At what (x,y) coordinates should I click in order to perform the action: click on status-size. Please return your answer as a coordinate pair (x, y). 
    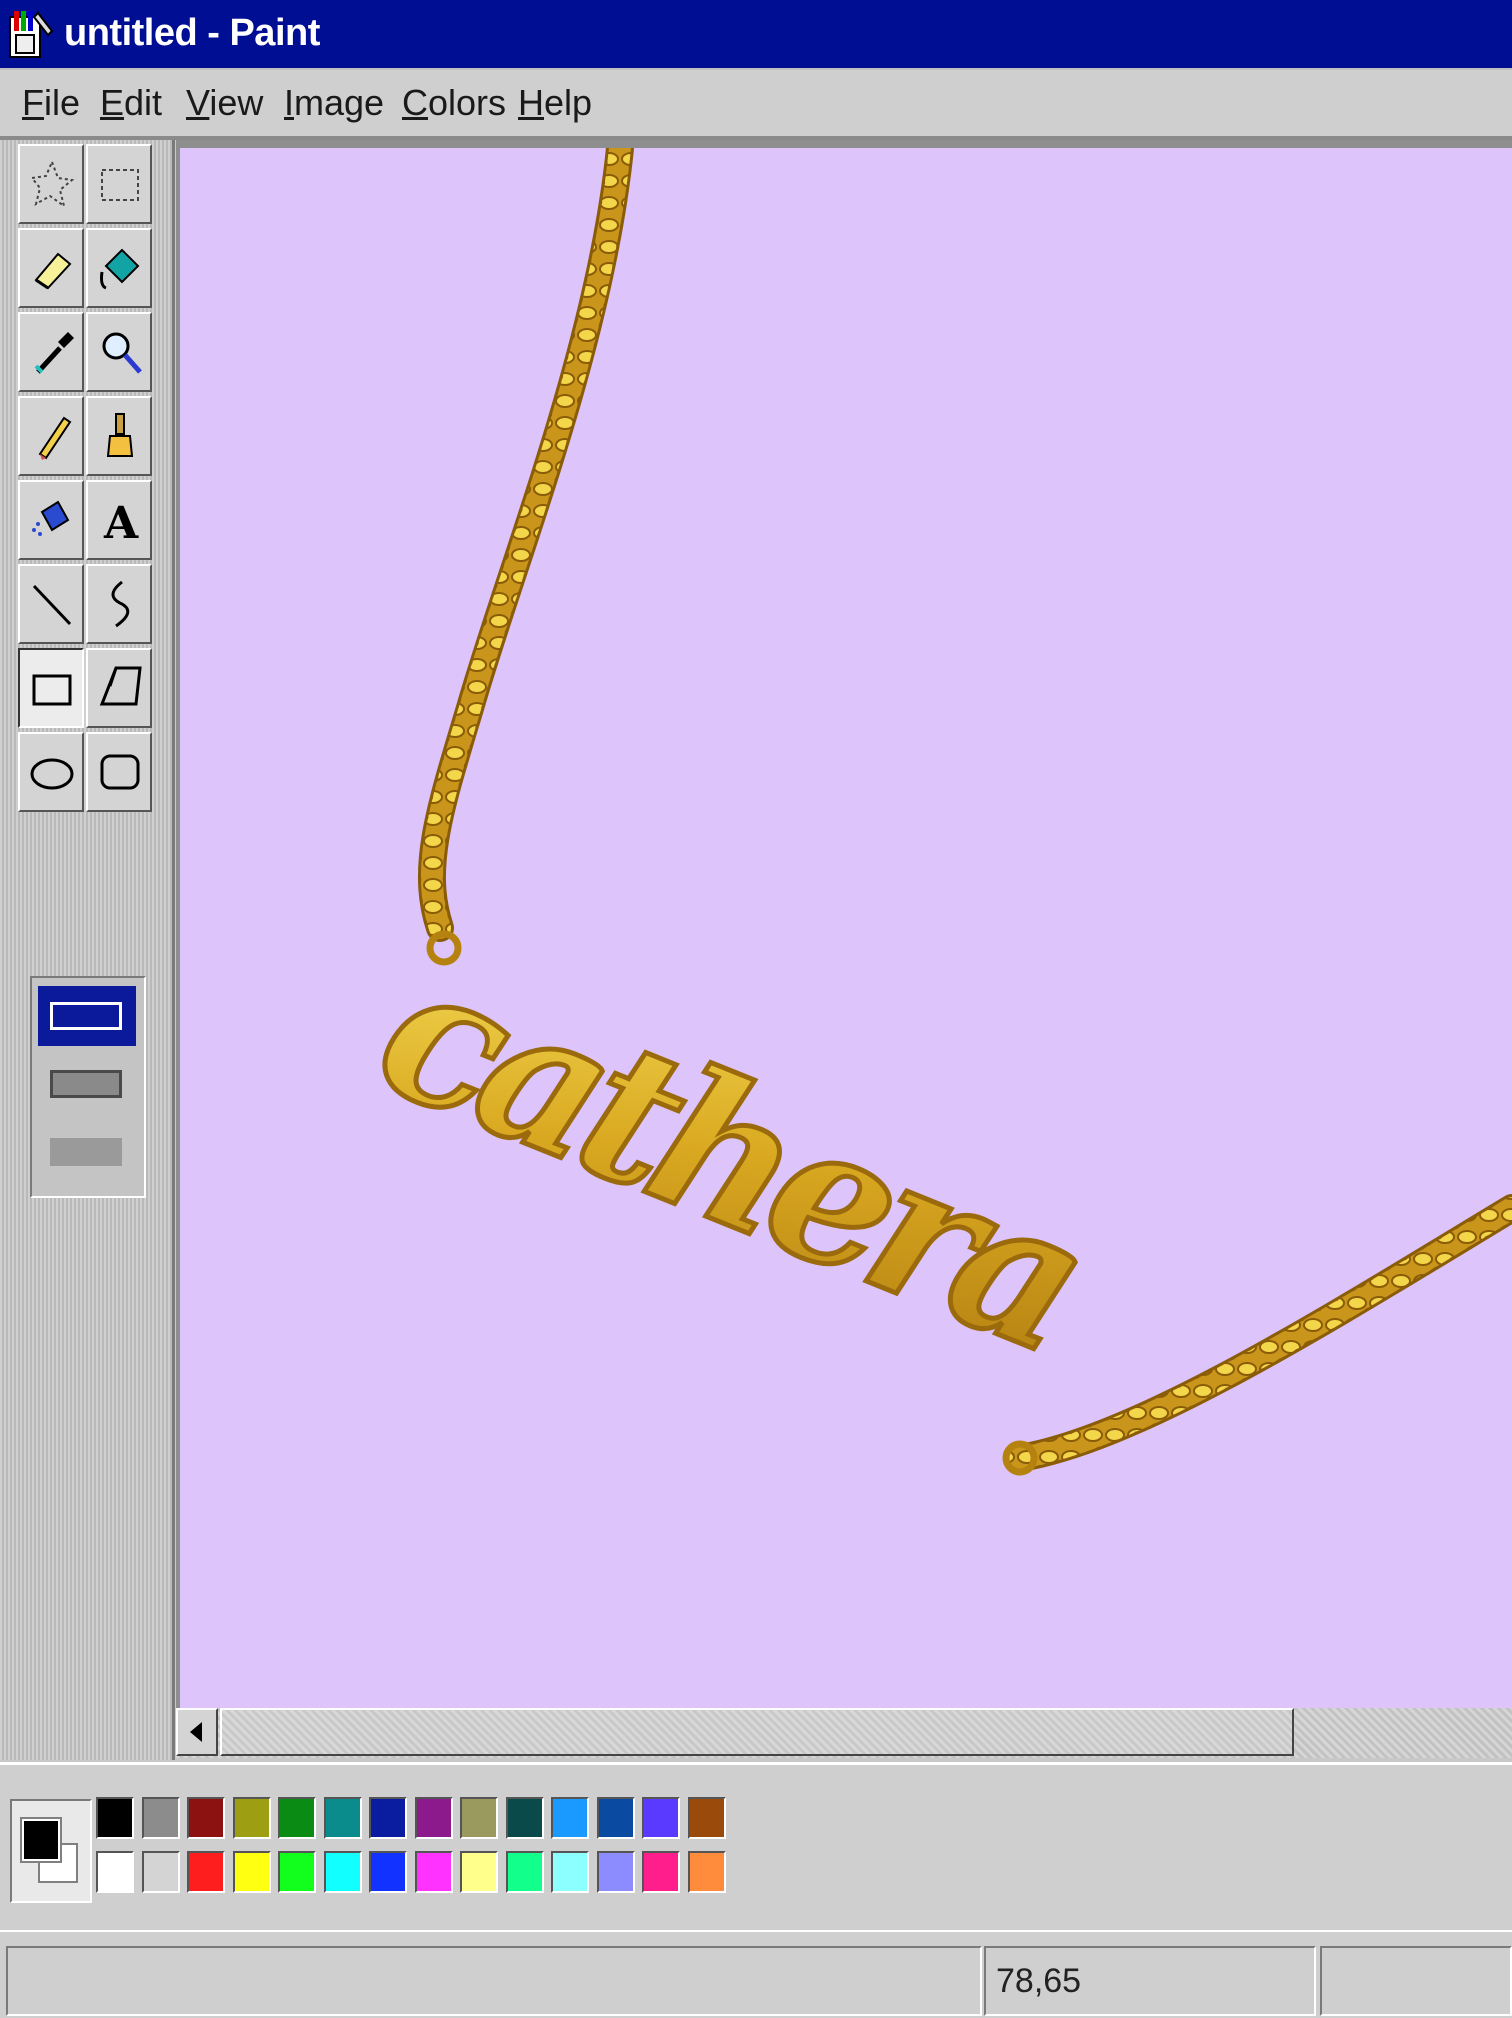
    Looking at the image, I should click on (1416, 1981).